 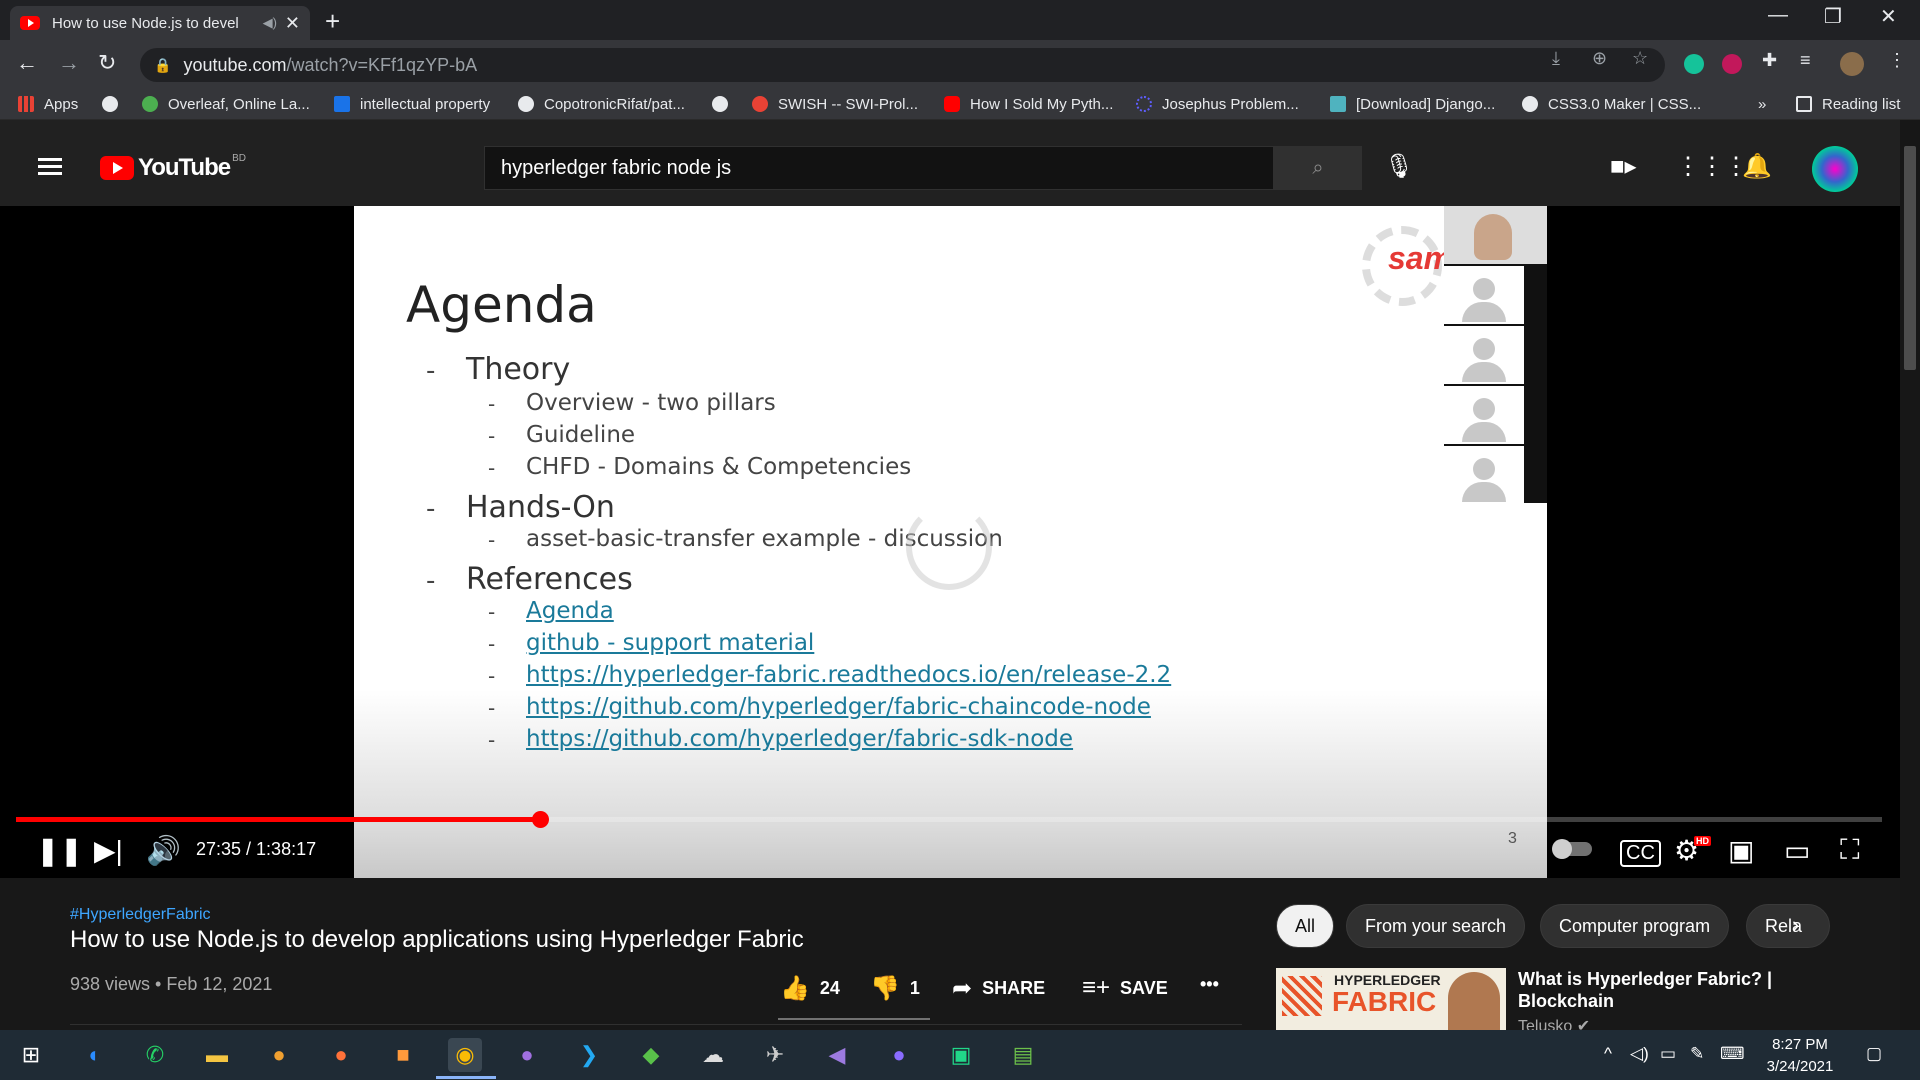 What do you see at coordinates (1800, 1056) in the screenshot?
I see `taskbar-clock: 8:27 PM 3/24/2021` at bounding box center [1800, 1056].